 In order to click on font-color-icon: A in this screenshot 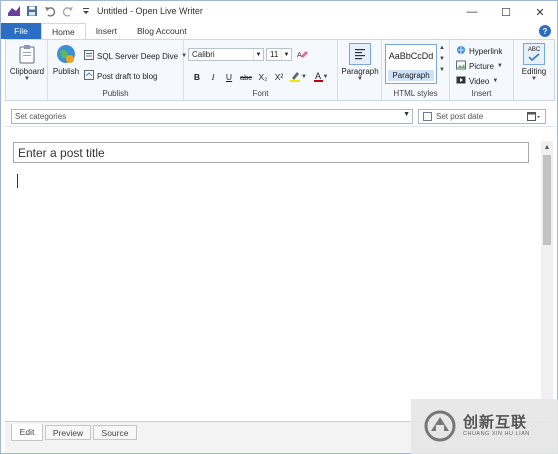, I will do `click(318, 76)`.